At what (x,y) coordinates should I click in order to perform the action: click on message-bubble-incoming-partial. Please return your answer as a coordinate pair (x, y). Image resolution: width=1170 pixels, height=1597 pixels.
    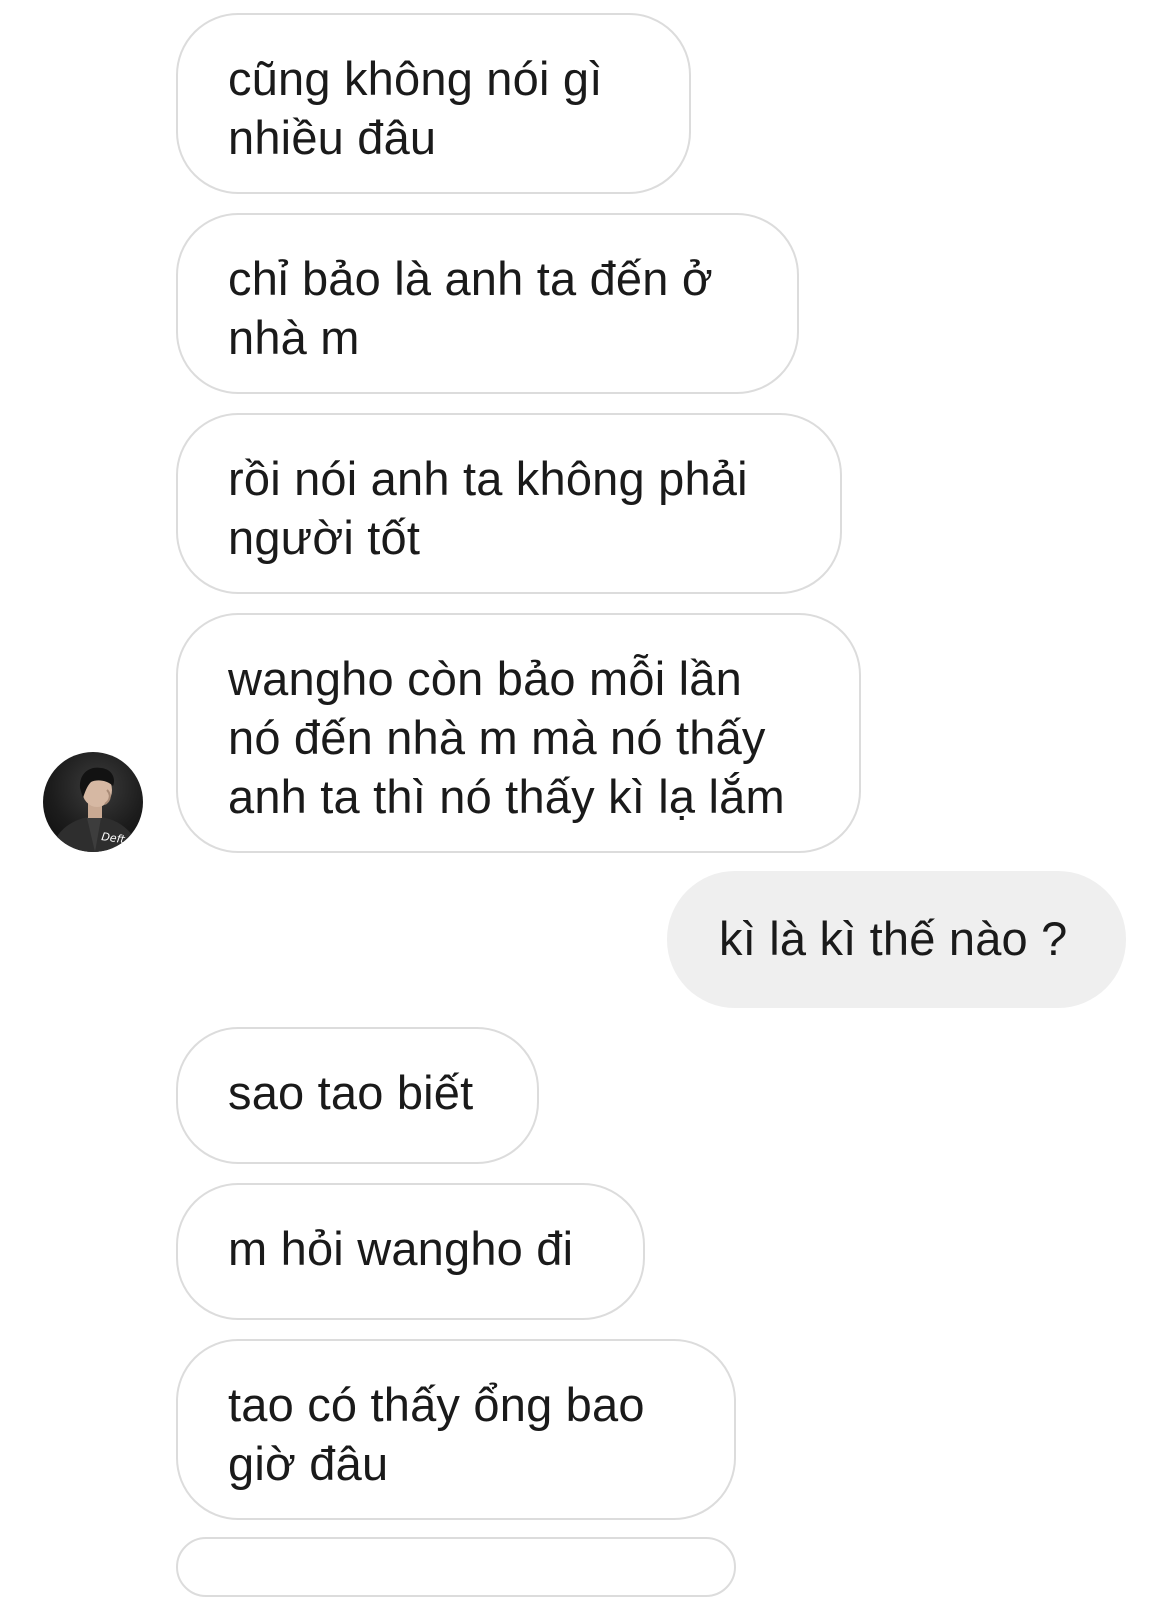
    Looking at the image, I should click on (456, 1567).